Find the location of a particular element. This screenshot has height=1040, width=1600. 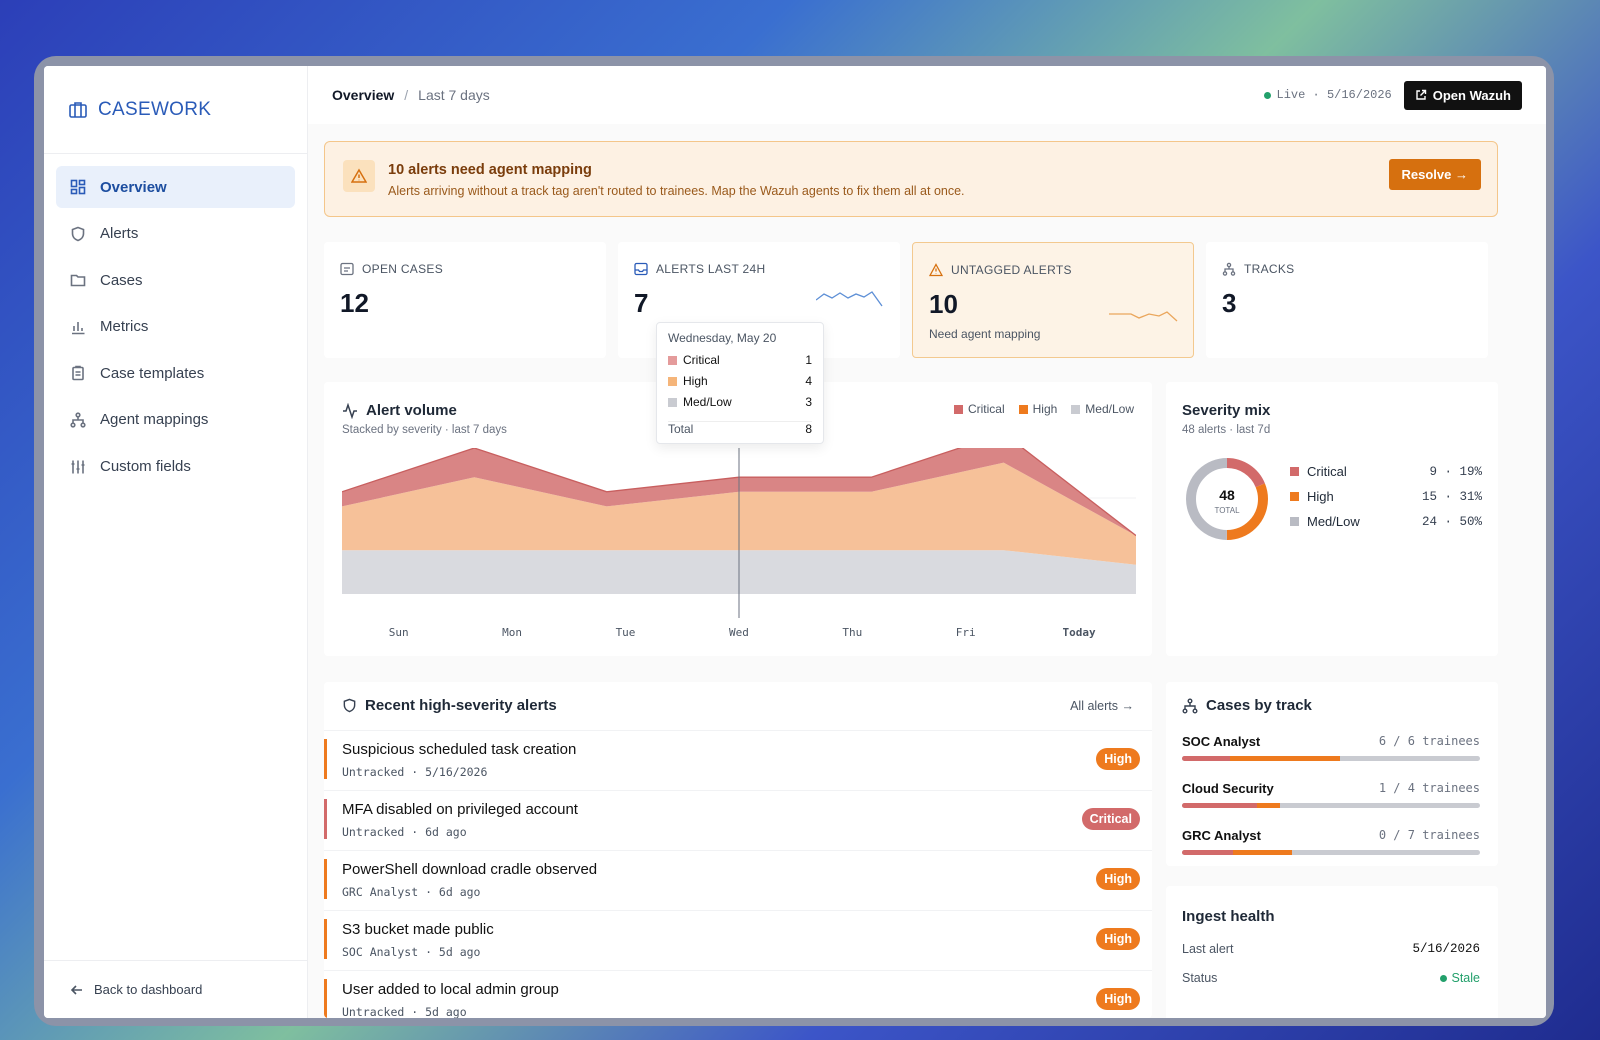

tooltip-swatch is located at coordinates (672, 360).